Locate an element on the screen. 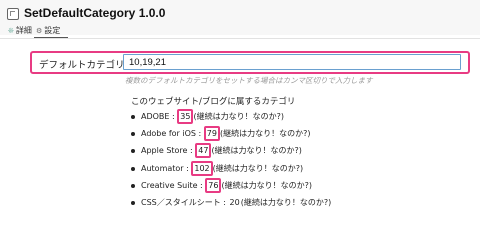  plugin-title: SetDefaultCategory 1.0.0 is located at coordinates (95, 13).